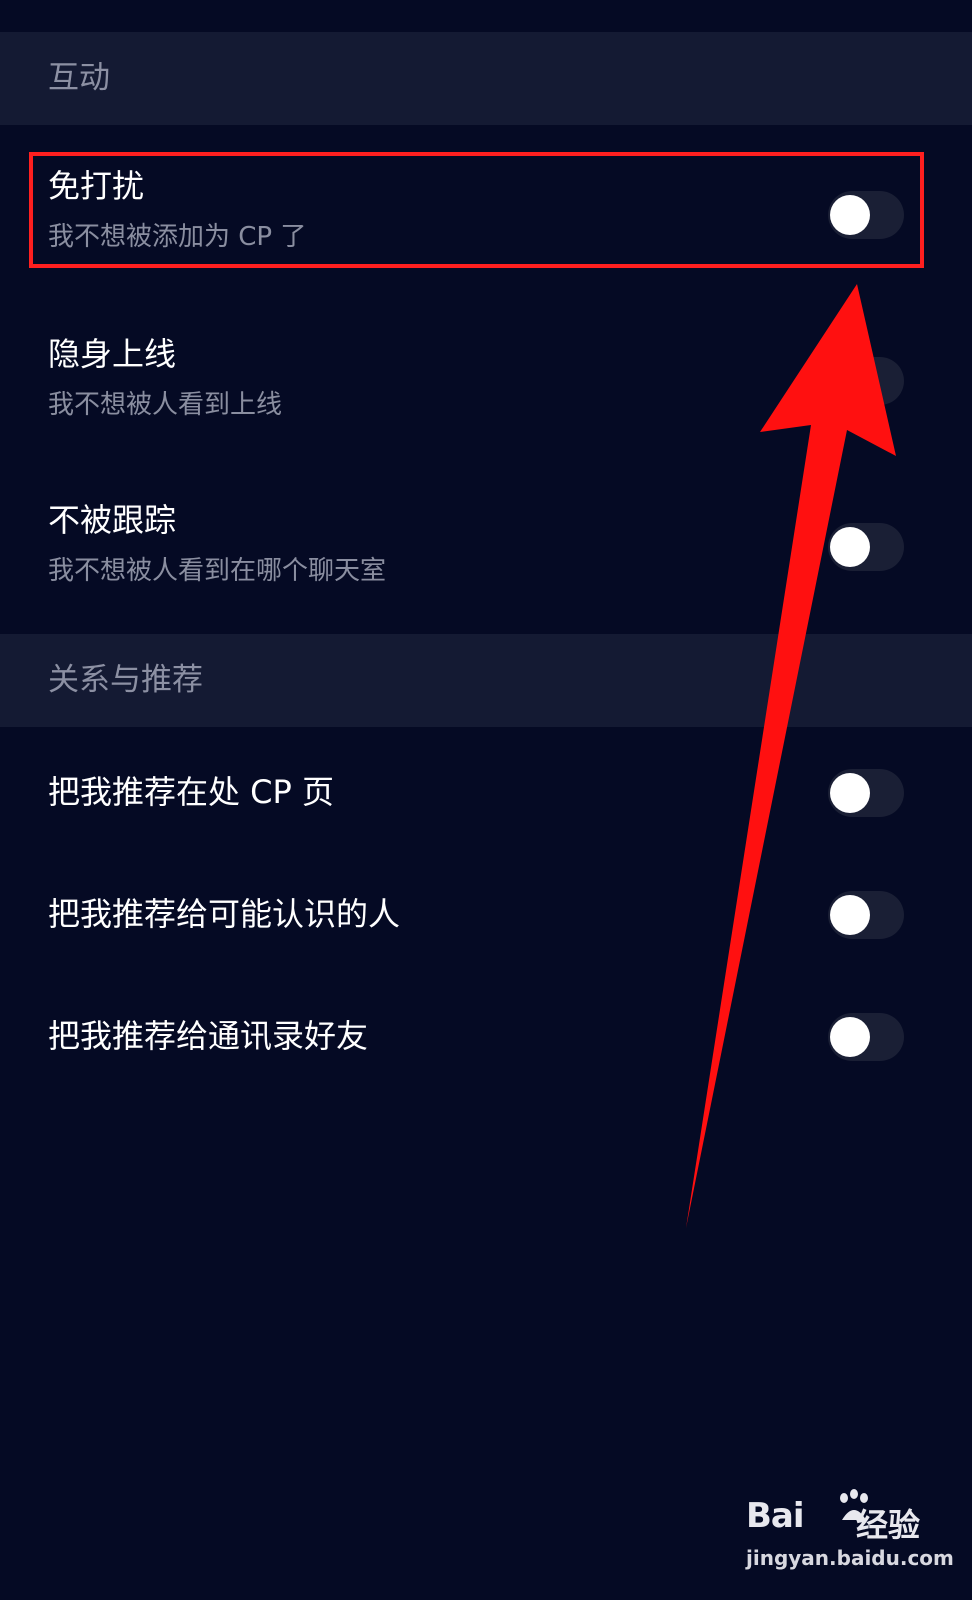  I want to click on setting-row-recommend-known-people: 把我推荐给可能认识的人, so click(486, 910).